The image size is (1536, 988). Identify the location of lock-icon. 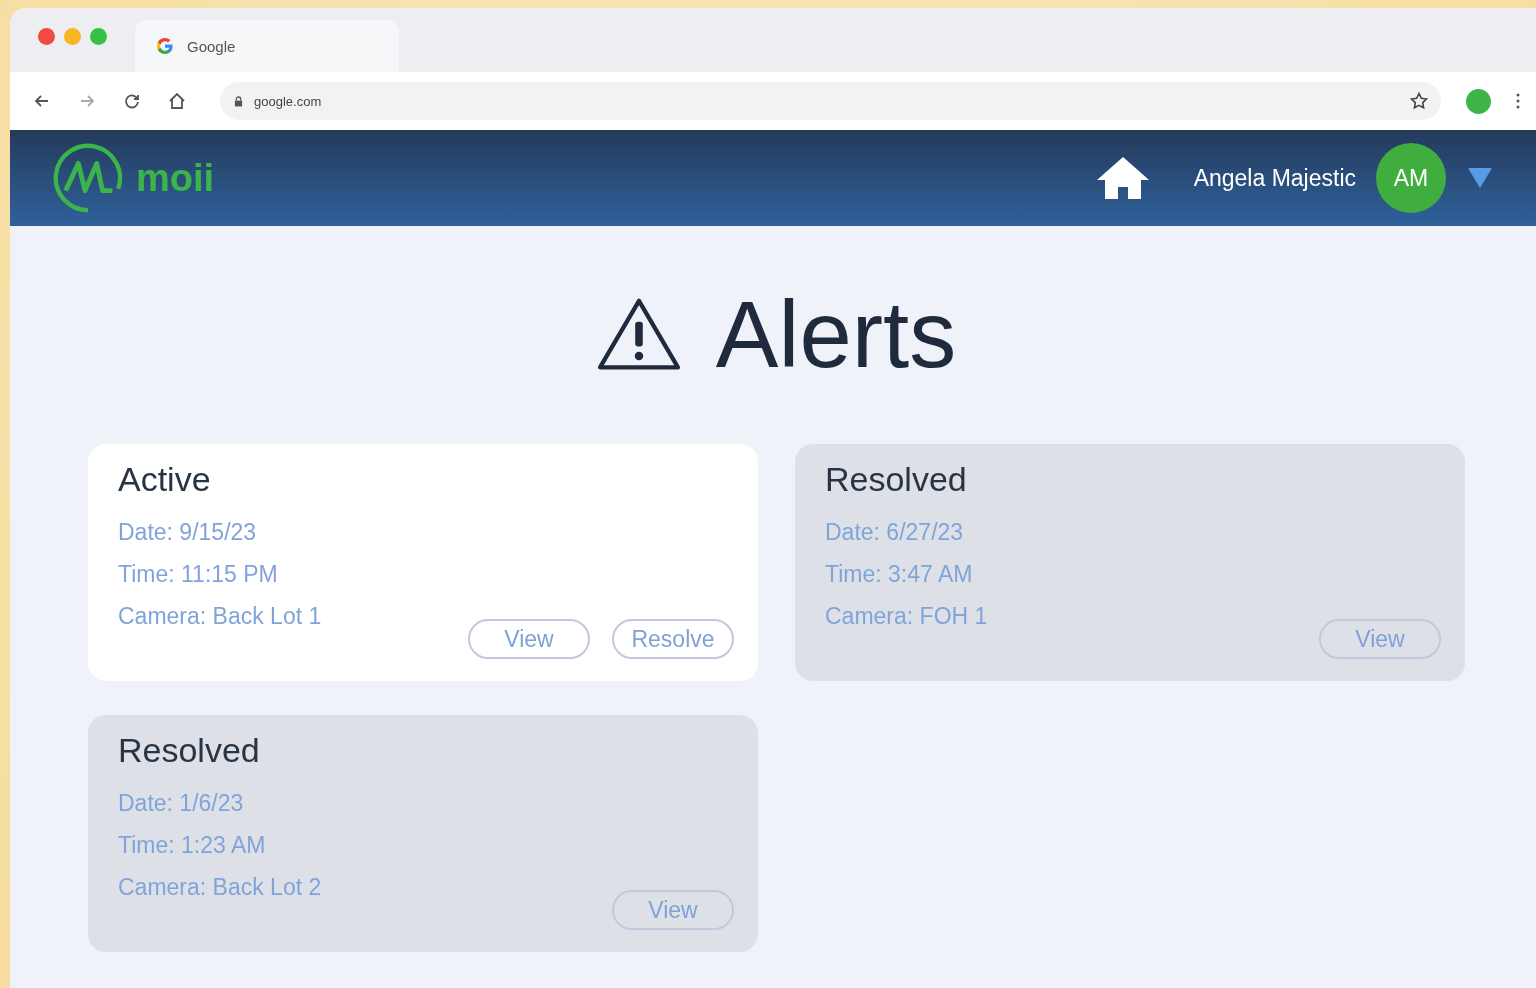
(238, 101).